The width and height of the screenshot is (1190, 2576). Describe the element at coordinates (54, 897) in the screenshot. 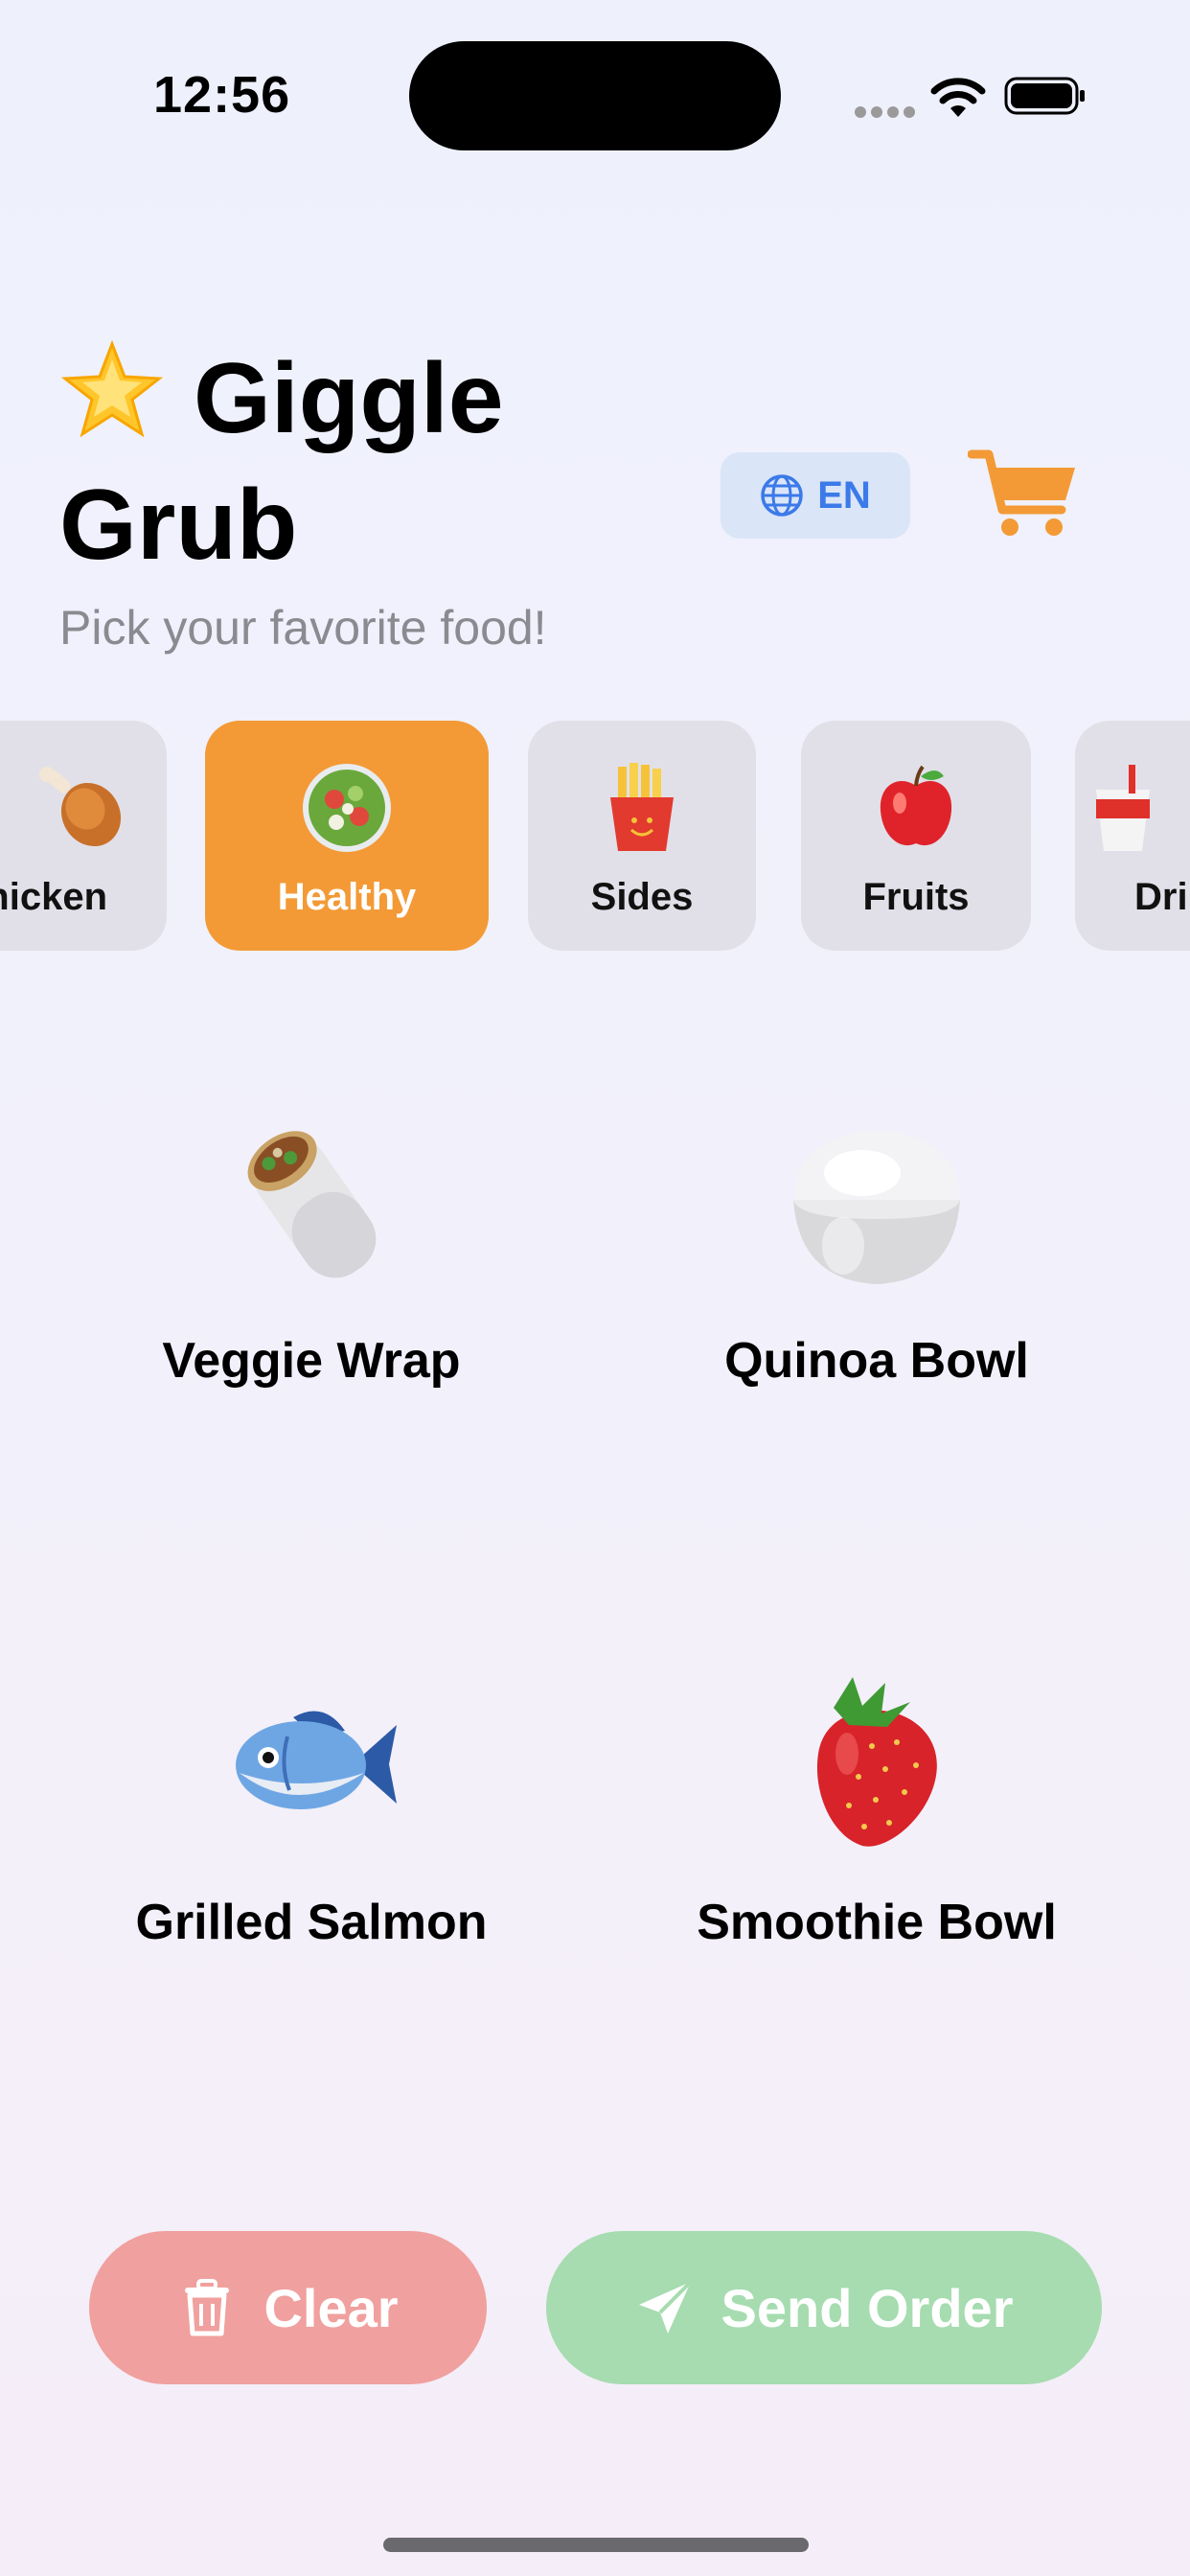

I see `category-label: Chicken` at that location.